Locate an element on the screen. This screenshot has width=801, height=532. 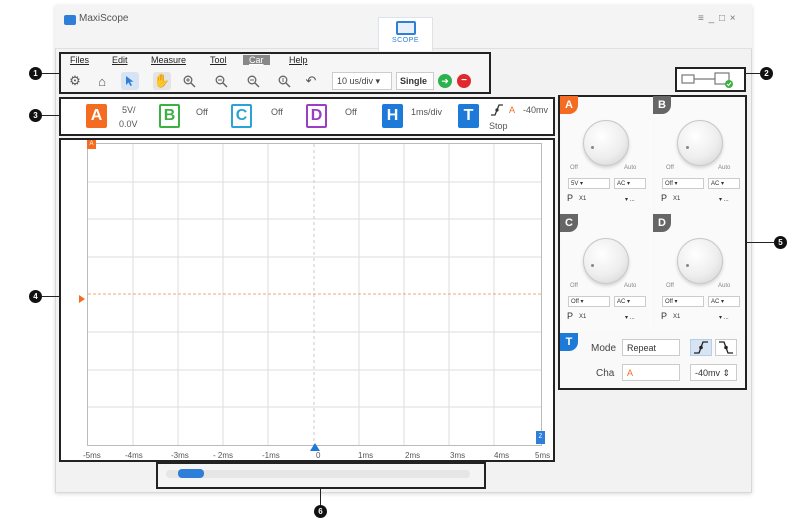
app-title: MaxiScope is located at coordinates (104, 18).